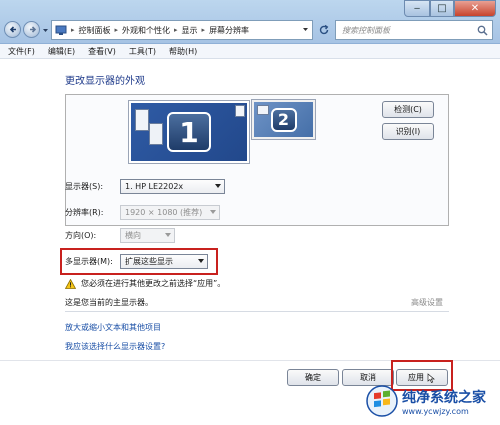  I want to click on breadcrumb-appearance: 外观和个性化, so click(146, 30).